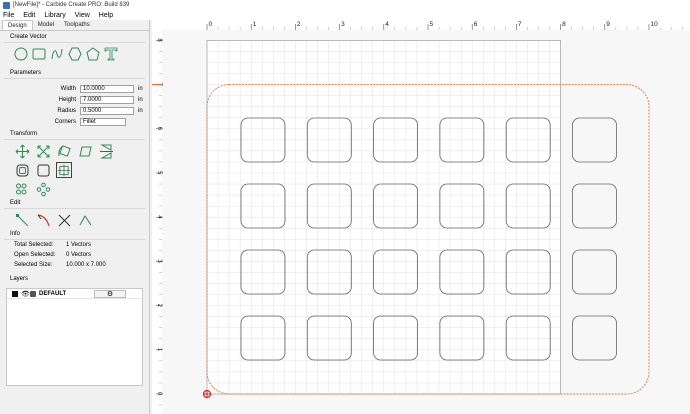  Describe the element at coordinates (343, 24) in the screenshot. I see `ruler-label: 3` at that location.